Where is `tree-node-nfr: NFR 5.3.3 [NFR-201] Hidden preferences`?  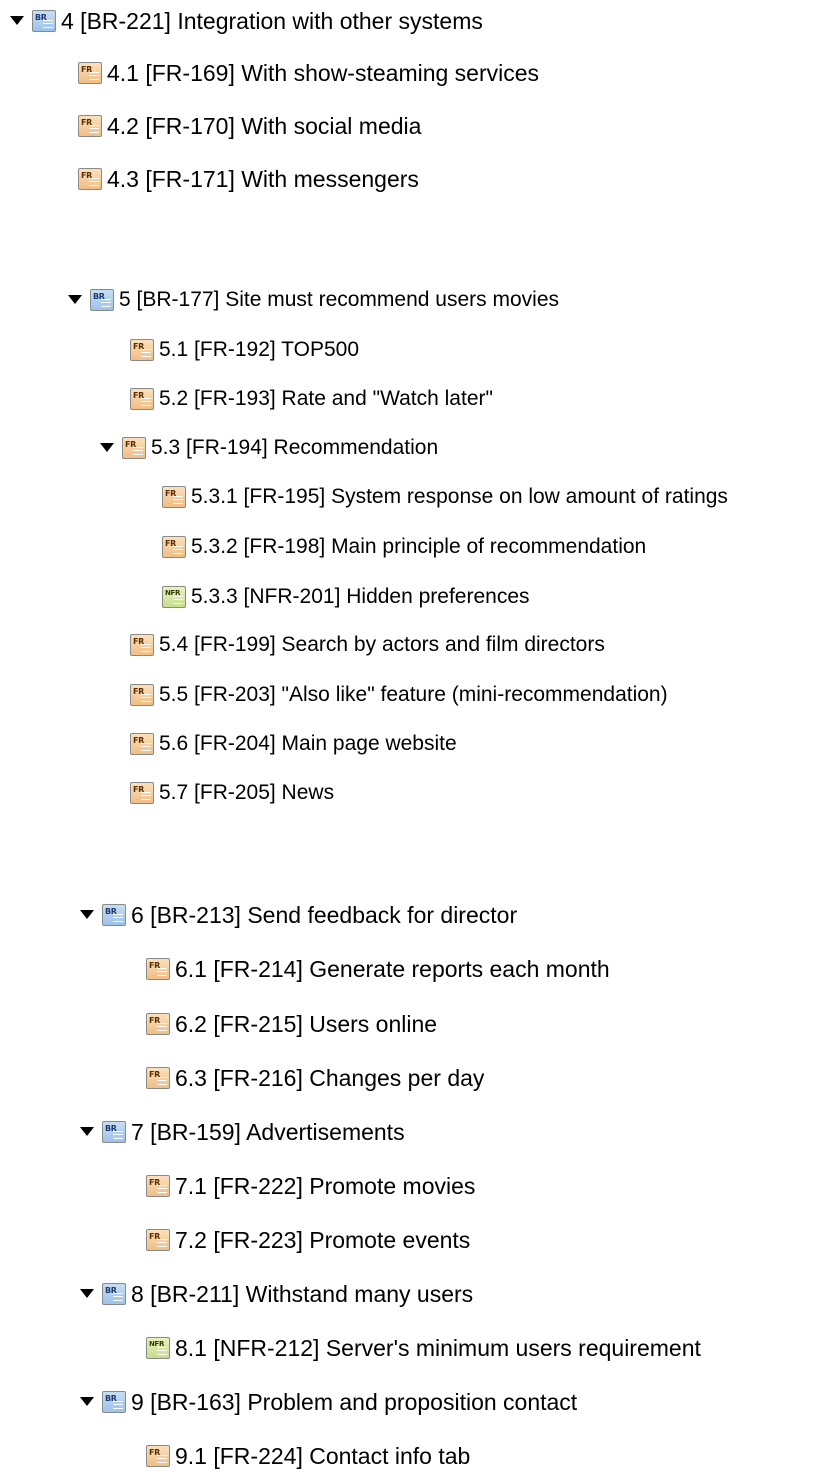
tree-node-nfr: NFR 5.3.3 [NFR-201] Hidden preferences is located at coordinates (346, 597).